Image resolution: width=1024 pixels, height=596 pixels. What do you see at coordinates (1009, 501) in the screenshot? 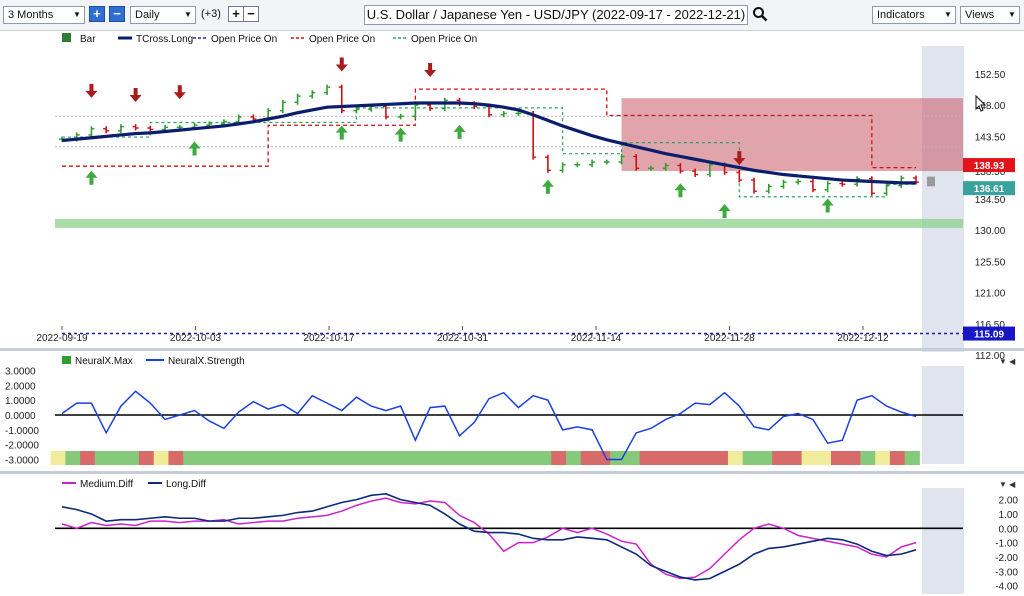
I see `diff-tick-label: 2.00` at bounding box center [1009, 501].